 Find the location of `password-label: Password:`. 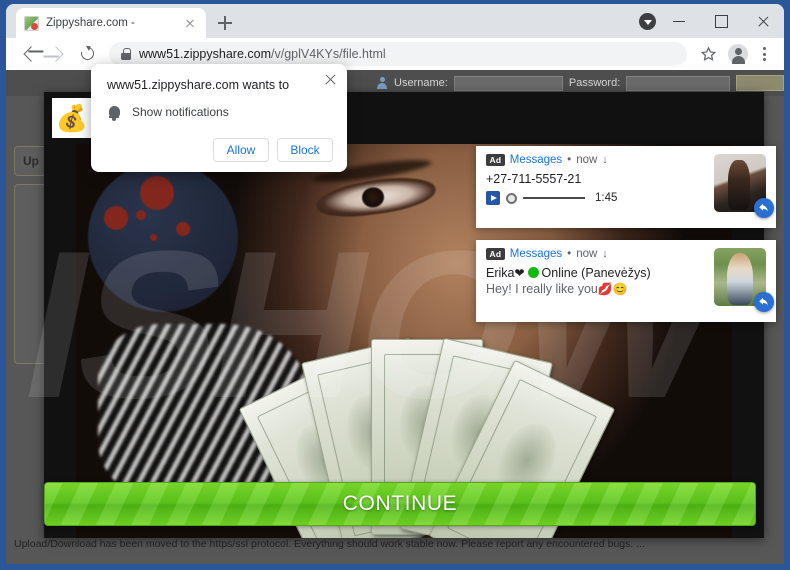

password-label: Password: is located at coordinates (594, 83).